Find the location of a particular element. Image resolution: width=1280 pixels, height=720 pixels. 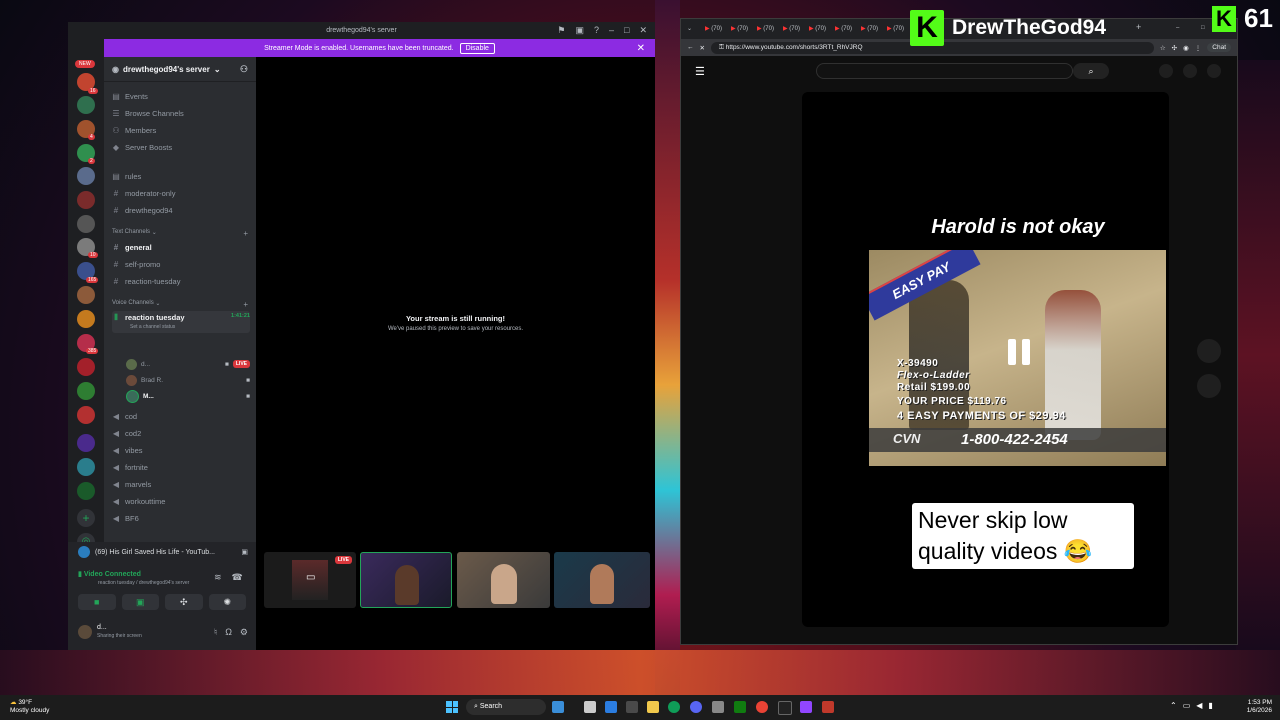

previous-short-icon is located at coordinates (1209, 351).